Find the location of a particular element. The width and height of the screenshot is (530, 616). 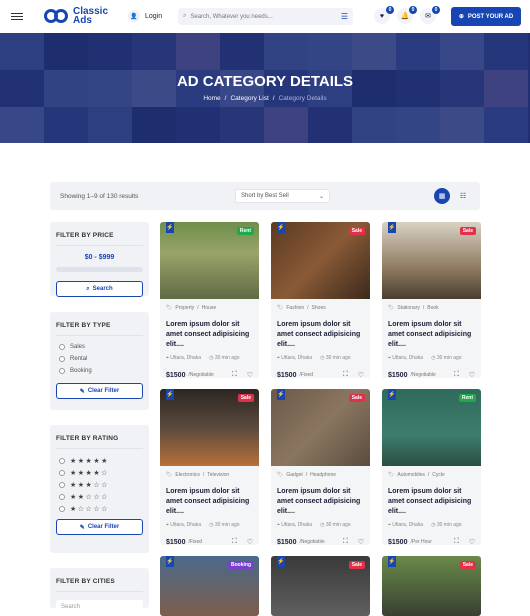

type-option-booking: Booking is located at coordinates (101, 371).